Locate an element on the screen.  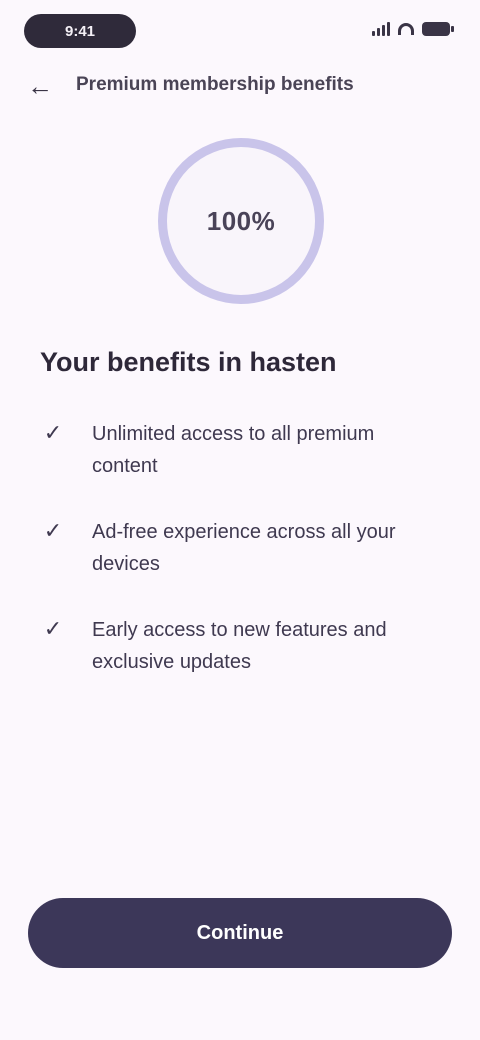
status-icons is located at coordinates (413, 29).